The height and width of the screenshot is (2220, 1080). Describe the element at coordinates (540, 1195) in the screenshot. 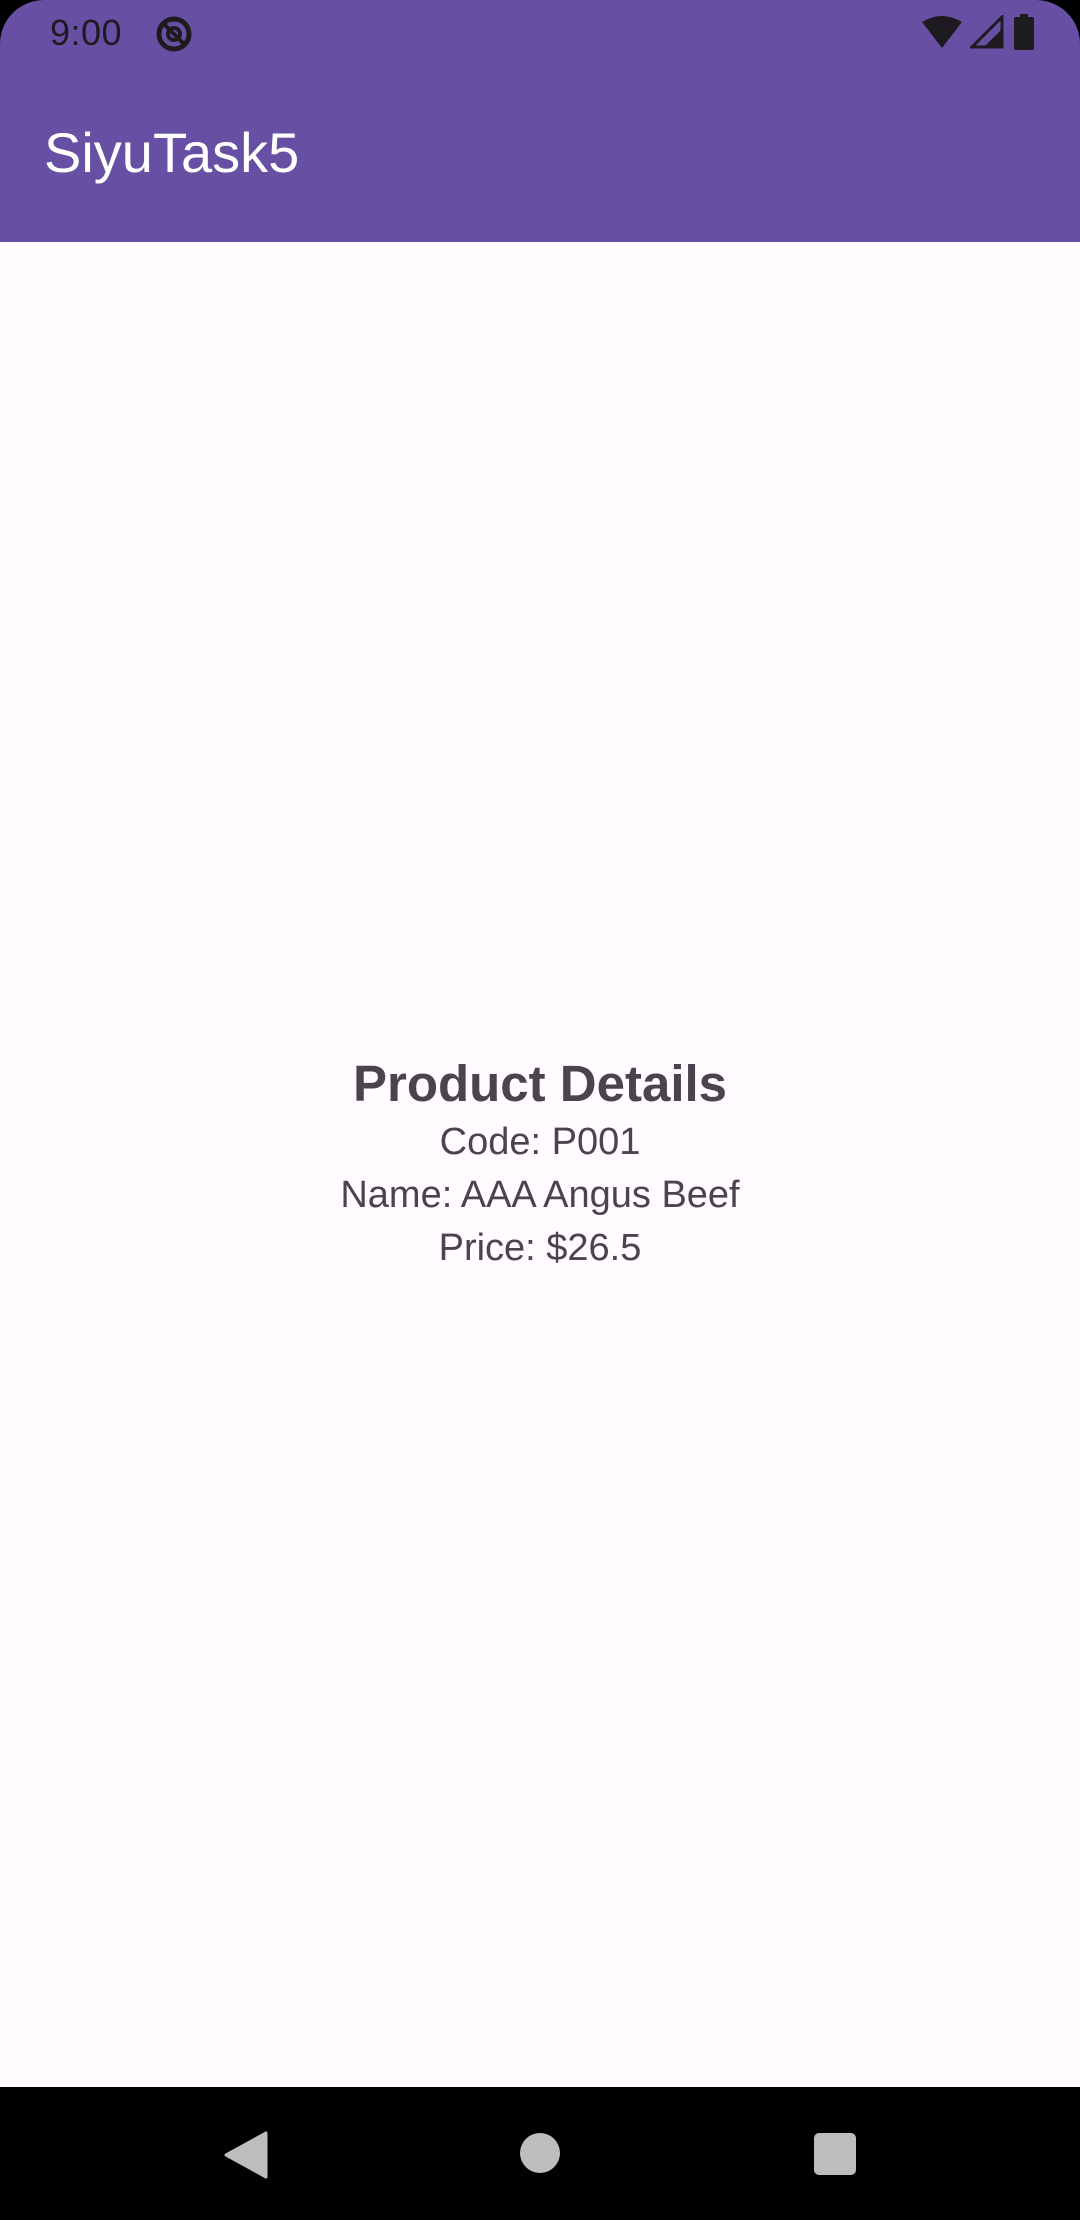

I see `product-name: Name: AAA Angus Beef` at that location.